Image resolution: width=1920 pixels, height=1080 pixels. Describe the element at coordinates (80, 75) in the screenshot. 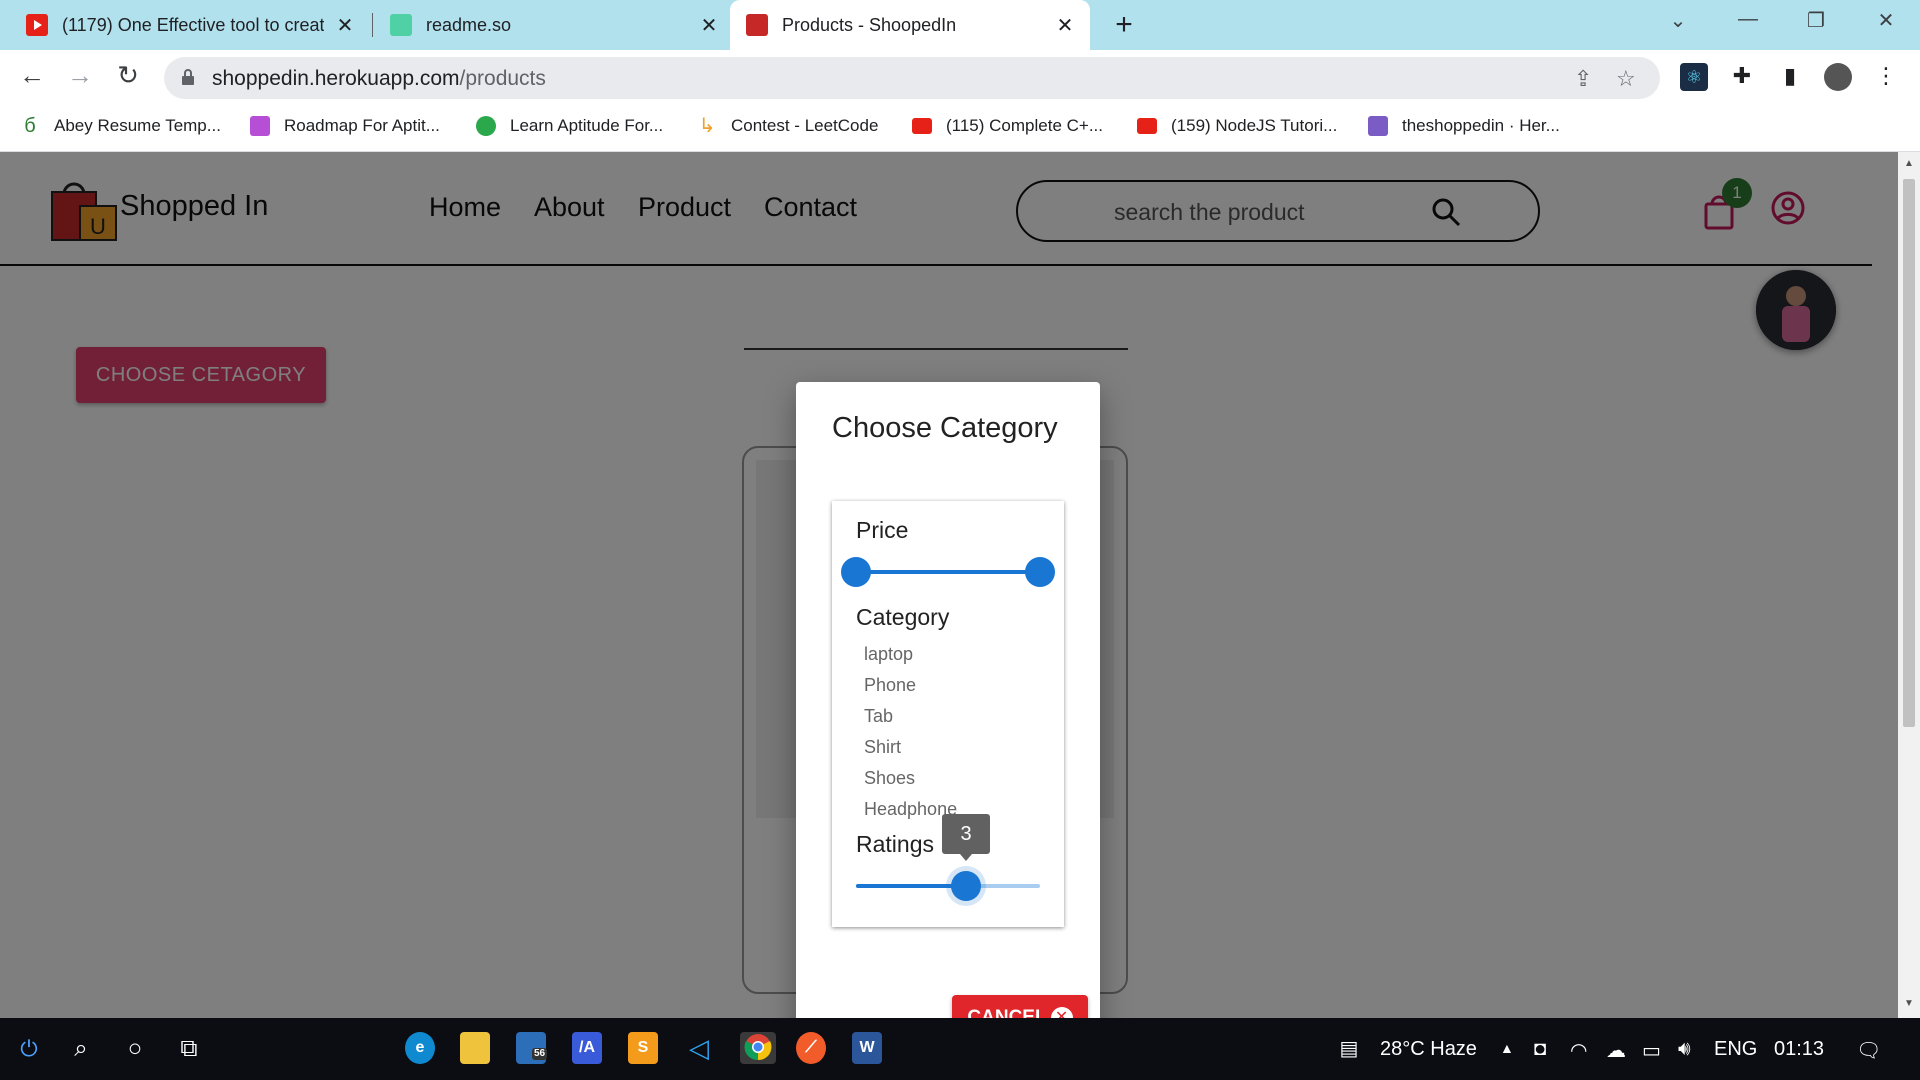

I see `forward-button: →` at that location.